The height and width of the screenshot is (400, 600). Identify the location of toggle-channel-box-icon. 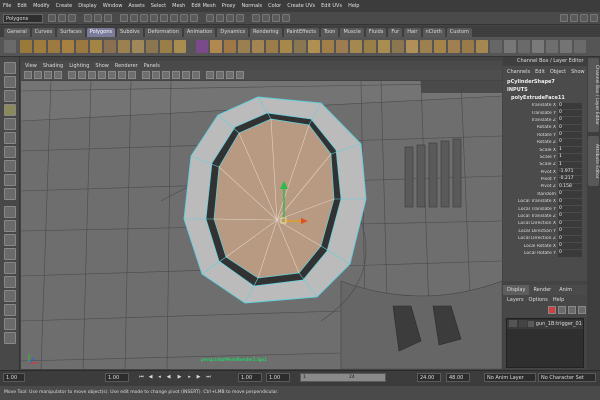
(564, 18).